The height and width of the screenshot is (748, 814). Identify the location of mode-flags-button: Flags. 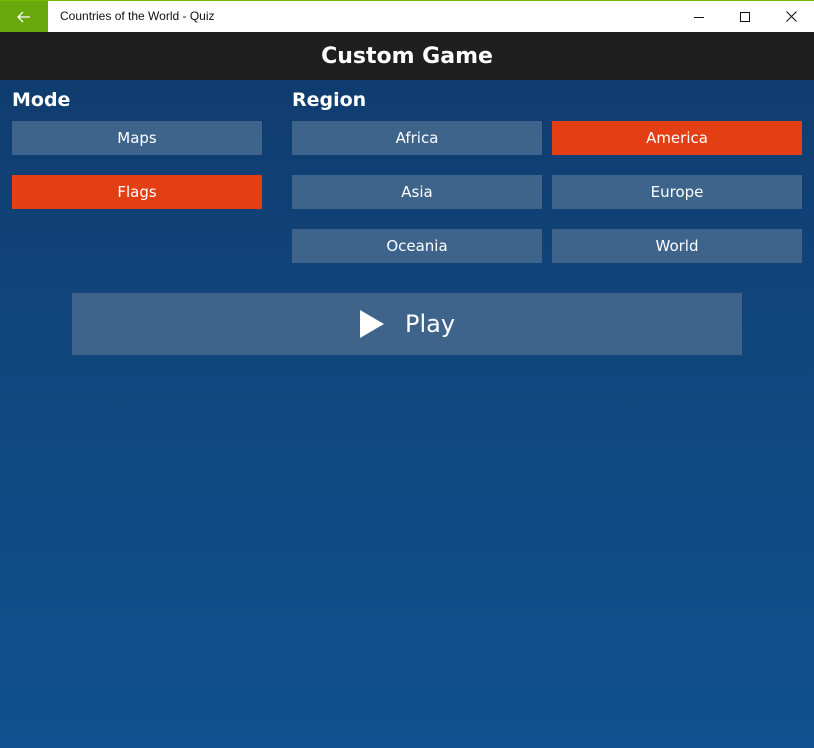
(137, 192).